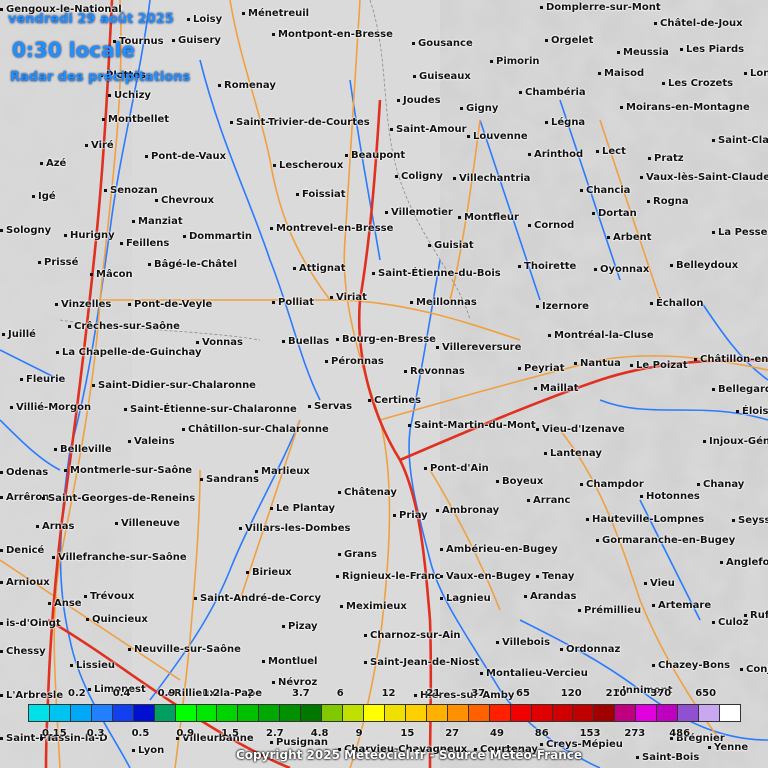 This screenshot has height=768, width=768. Describe the element at coordinates (523, 481) in the screenshot. I see `town-name: Boyeux` at that location.